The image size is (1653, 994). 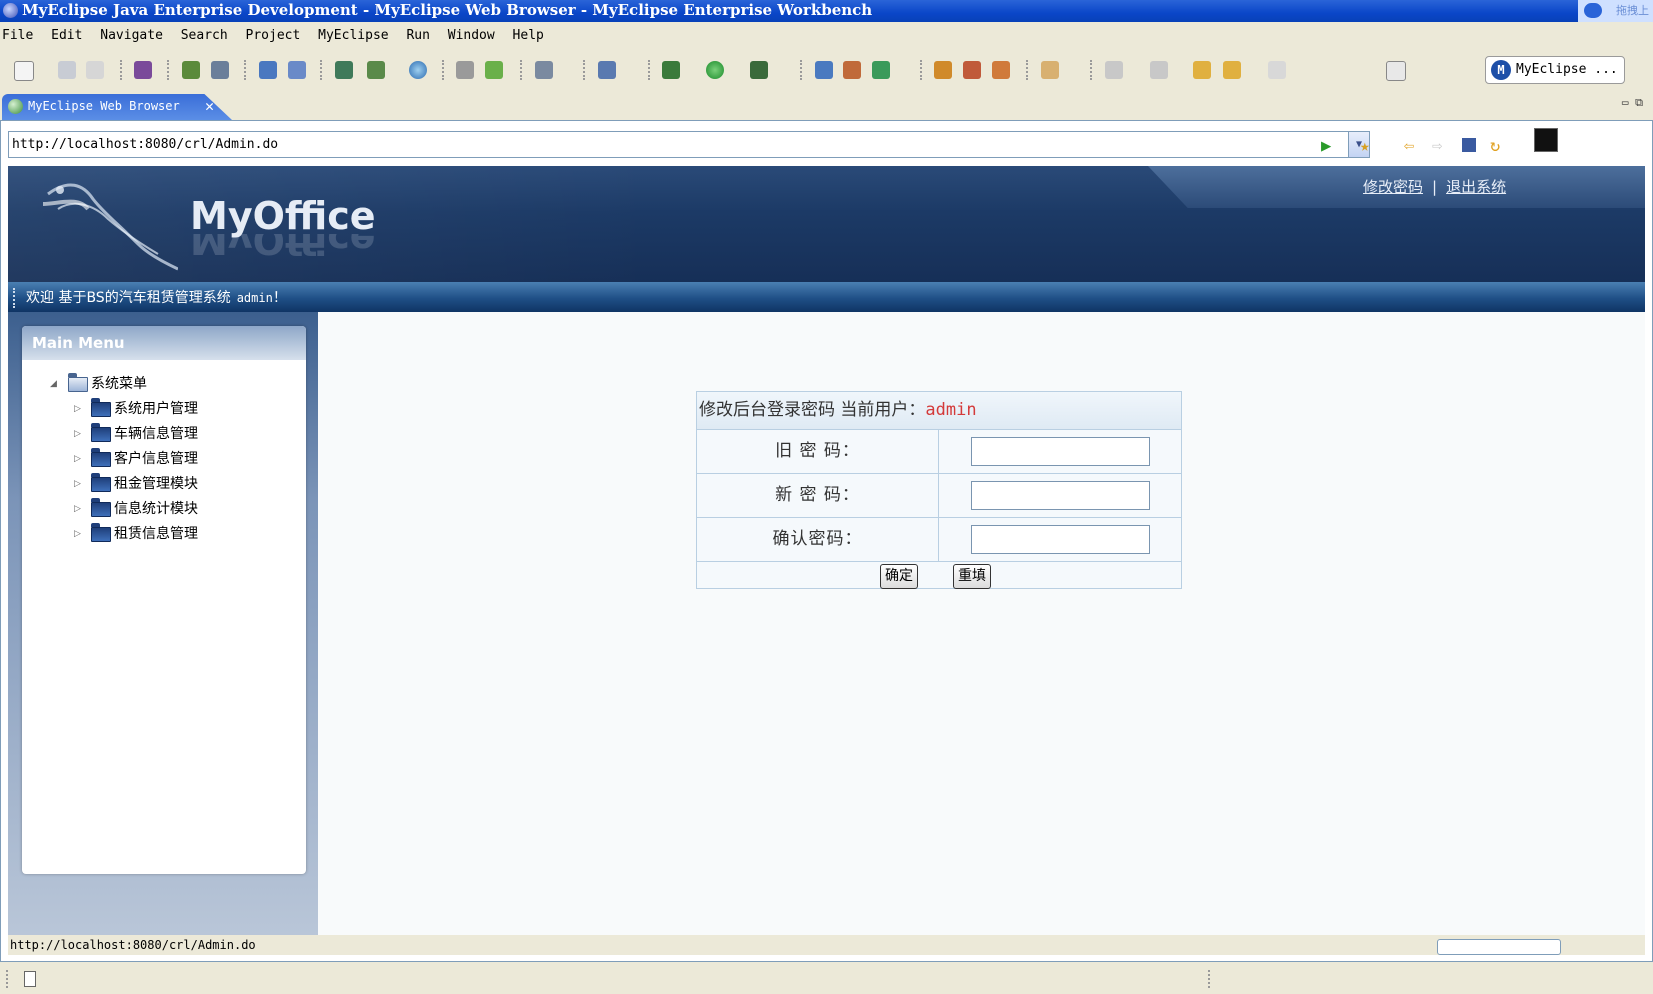 I want to click on tree-item-vehicles: ▷ 车辆信息管理, so click(x=164, y=434).